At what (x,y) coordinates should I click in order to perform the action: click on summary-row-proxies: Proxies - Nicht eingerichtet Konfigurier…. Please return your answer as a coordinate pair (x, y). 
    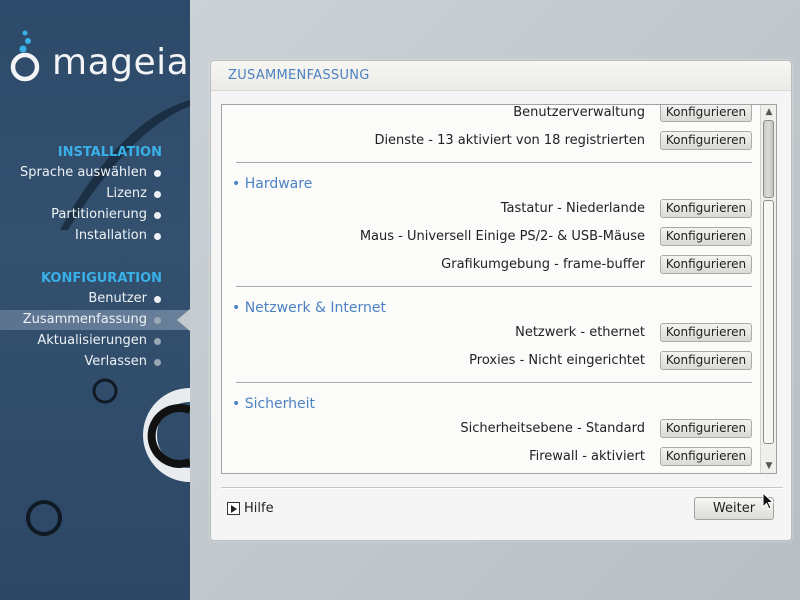
    Looking at the image, I should click on (487, 361).